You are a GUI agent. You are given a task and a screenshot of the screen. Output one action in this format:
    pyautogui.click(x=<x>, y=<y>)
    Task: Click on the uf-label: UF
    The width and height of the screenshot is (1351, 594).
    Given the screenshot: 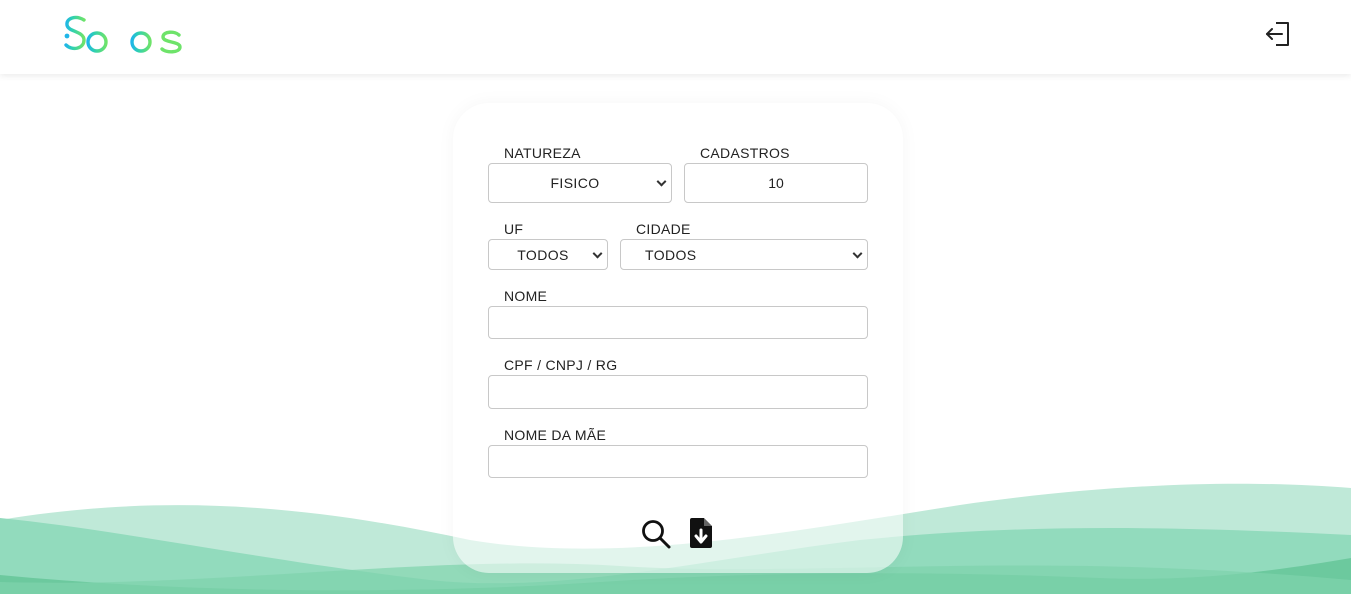 What is the action you would take?
    pyautogui.click(x=514, y=229)
    